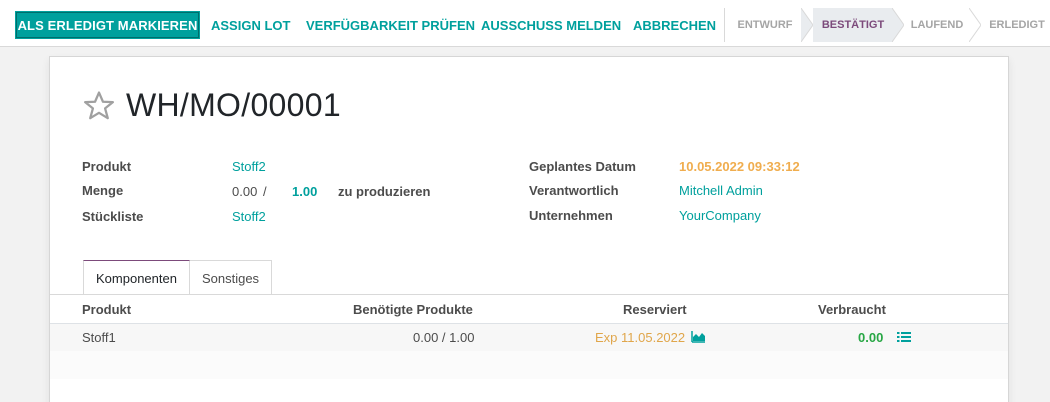  What do you see at coordinates (249, 166) in the screenshot?
I see `product-link: Stoff2` at bounding box center [249, 166].